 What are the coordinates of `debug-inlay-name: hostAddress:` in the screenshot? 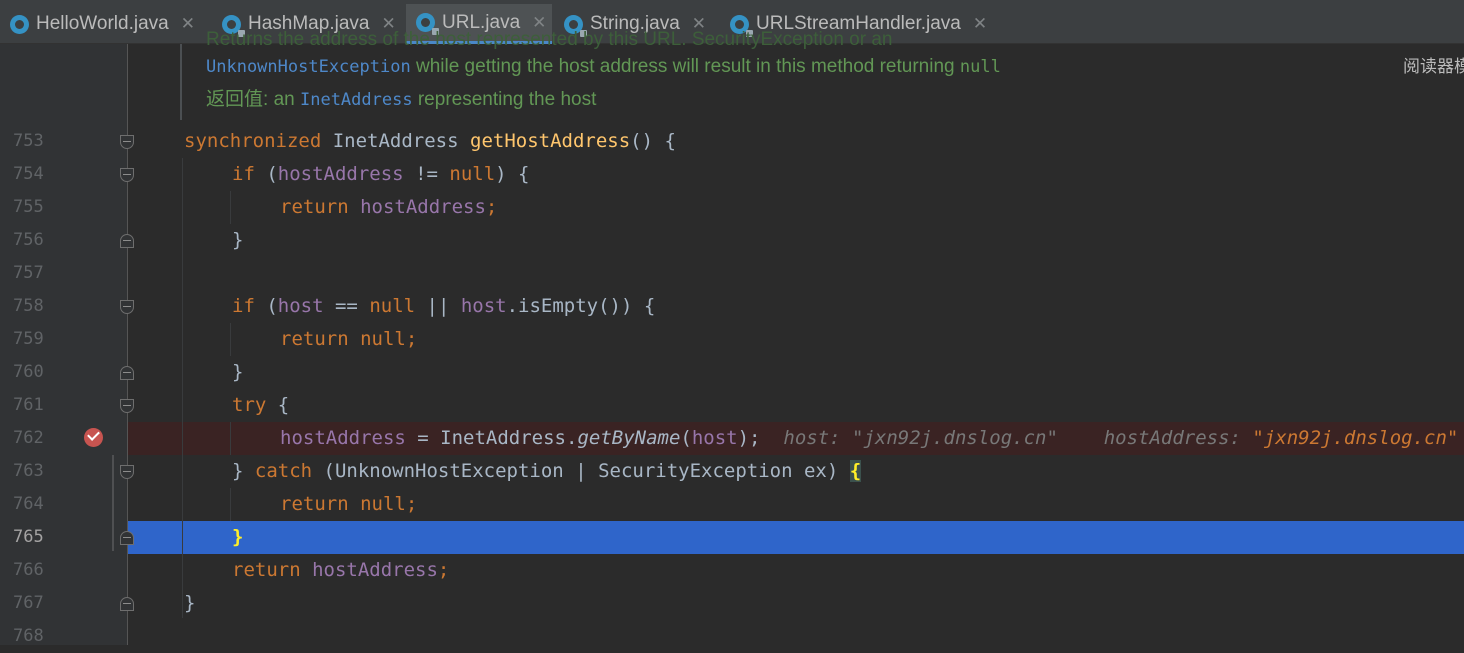 It's located at (1178, 438).